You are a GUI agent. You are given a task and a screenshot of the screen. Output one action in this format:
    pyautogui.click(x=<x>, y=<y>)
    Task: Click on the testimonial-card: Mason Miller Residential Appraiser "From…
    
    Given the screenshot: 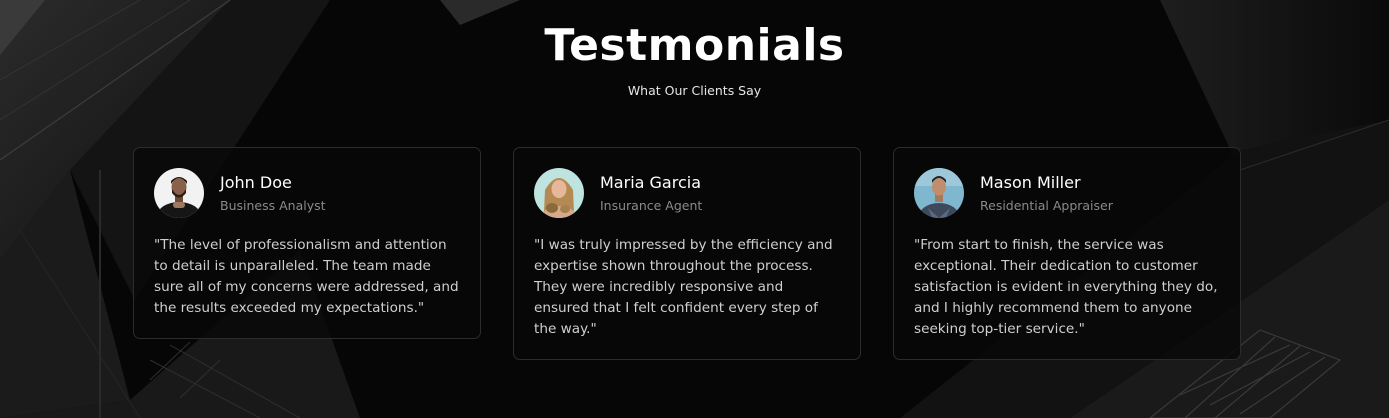 What is the action you would take?
    pyautogui.click(x=1067, y=253)
    